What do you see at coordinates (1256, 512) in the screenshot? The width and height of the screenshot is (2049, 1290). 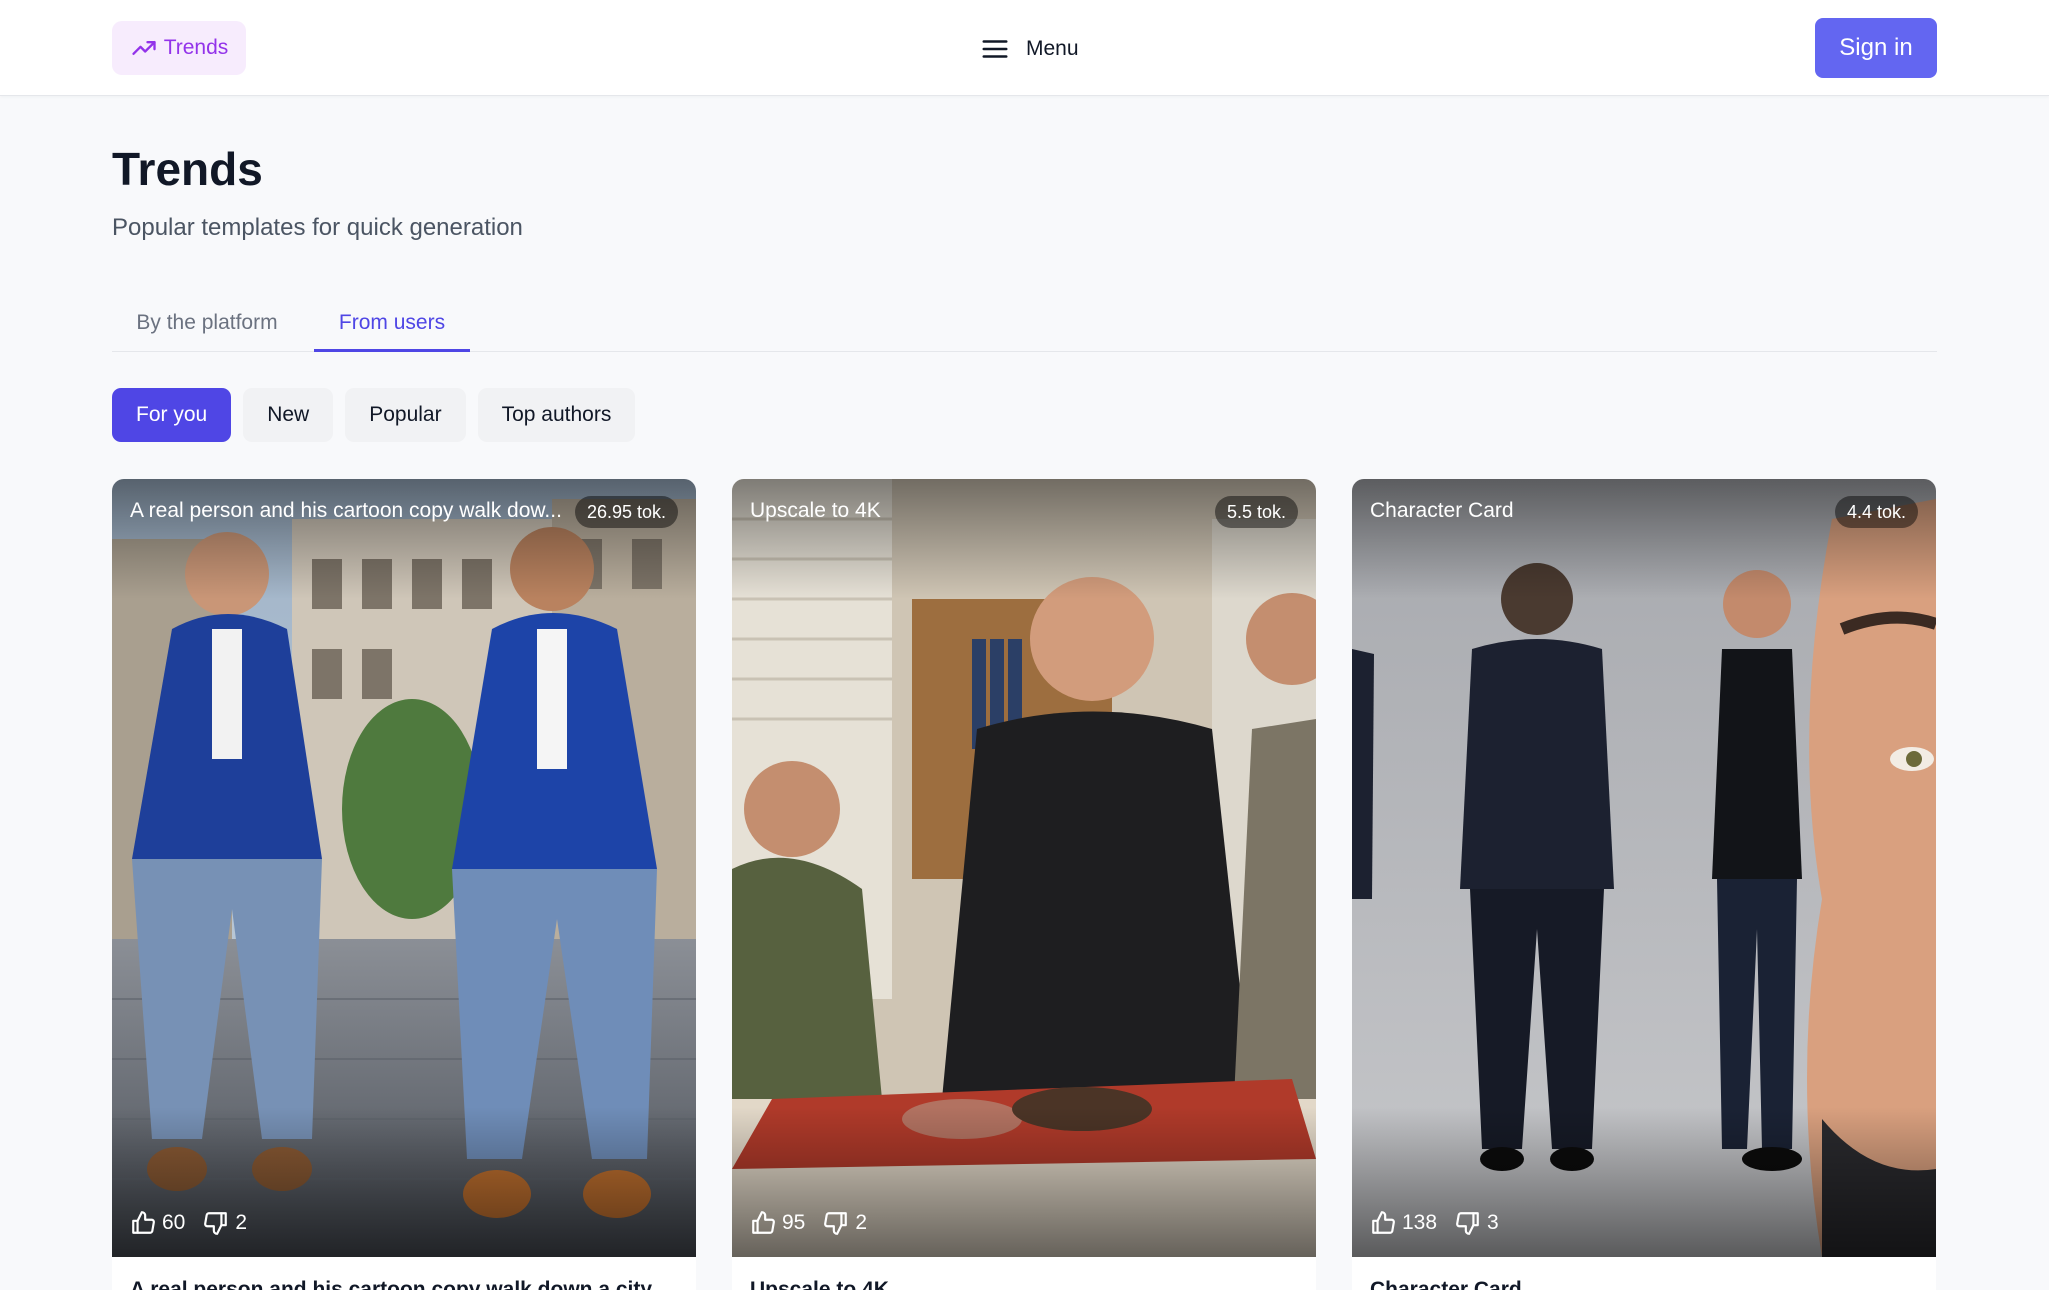 I see `token-cost-badge: 5.5 tok.` at bounding box center [1256, 512].